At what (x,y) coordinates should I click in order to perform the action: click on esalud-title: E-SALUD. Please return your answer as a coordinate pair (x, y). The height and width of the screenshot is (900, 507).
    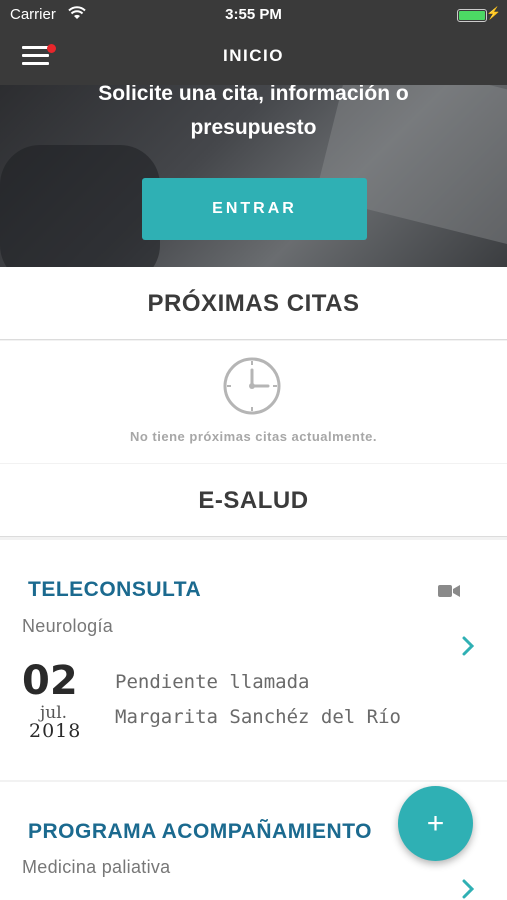
    Looking at the image, I should click on (253, 500).